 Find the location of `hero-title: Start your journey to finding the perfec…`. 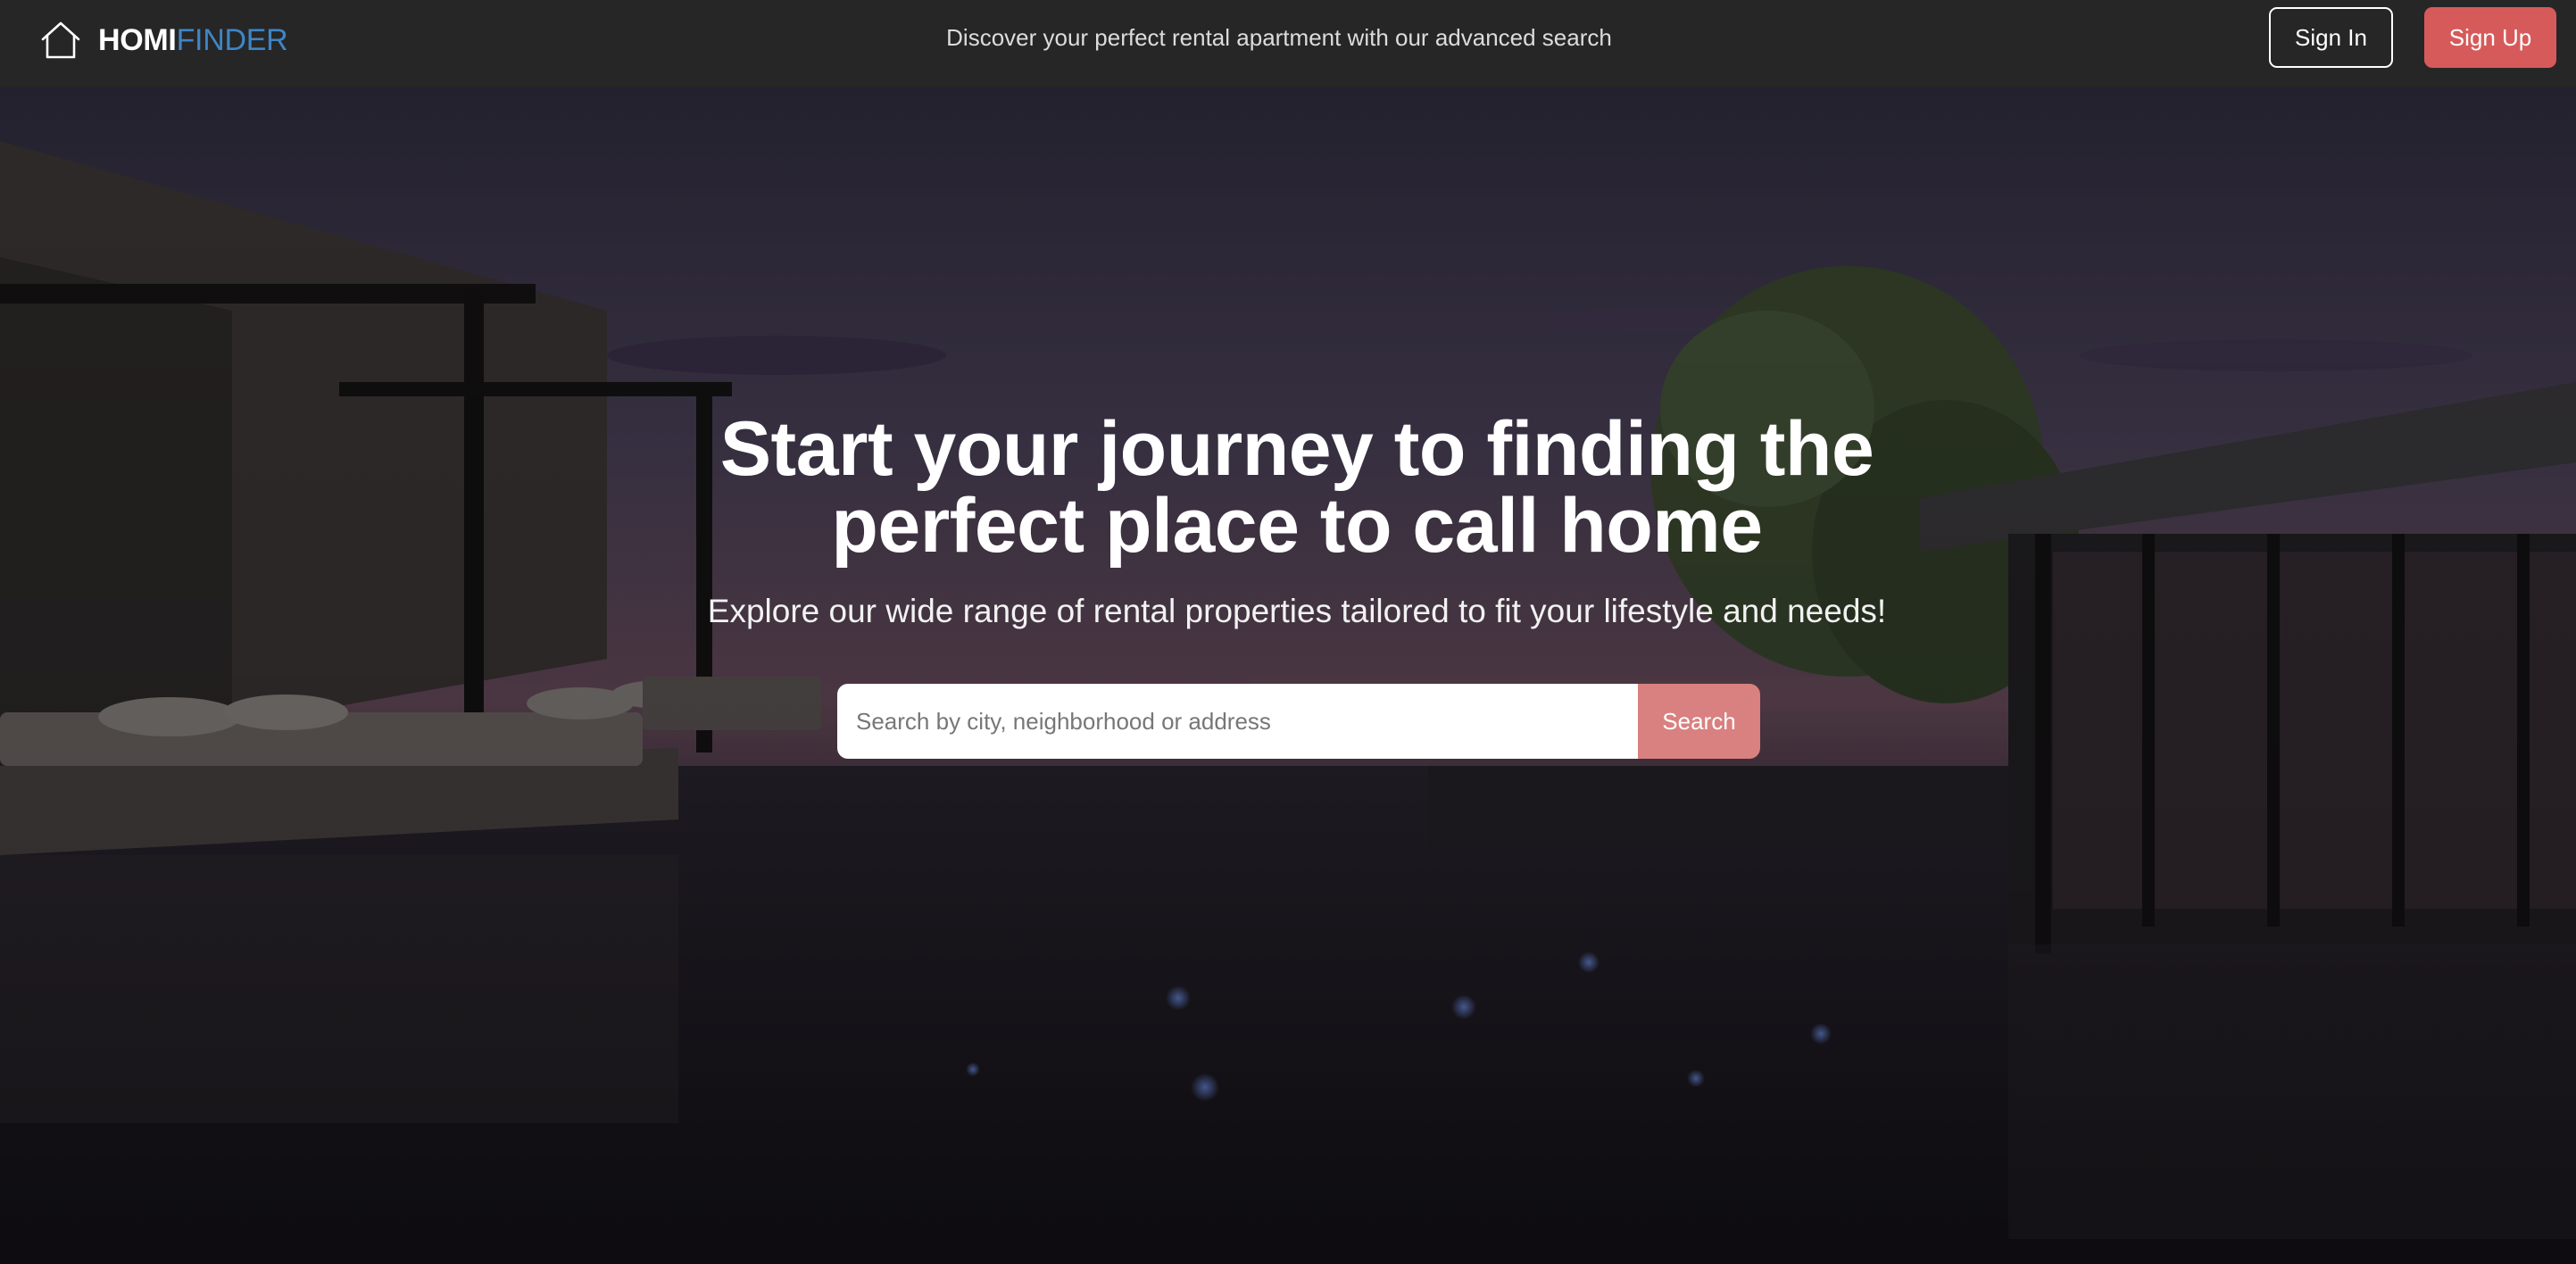

hero-title: Start your journey to finding the perfec… is located at coordinates (1296, 487).